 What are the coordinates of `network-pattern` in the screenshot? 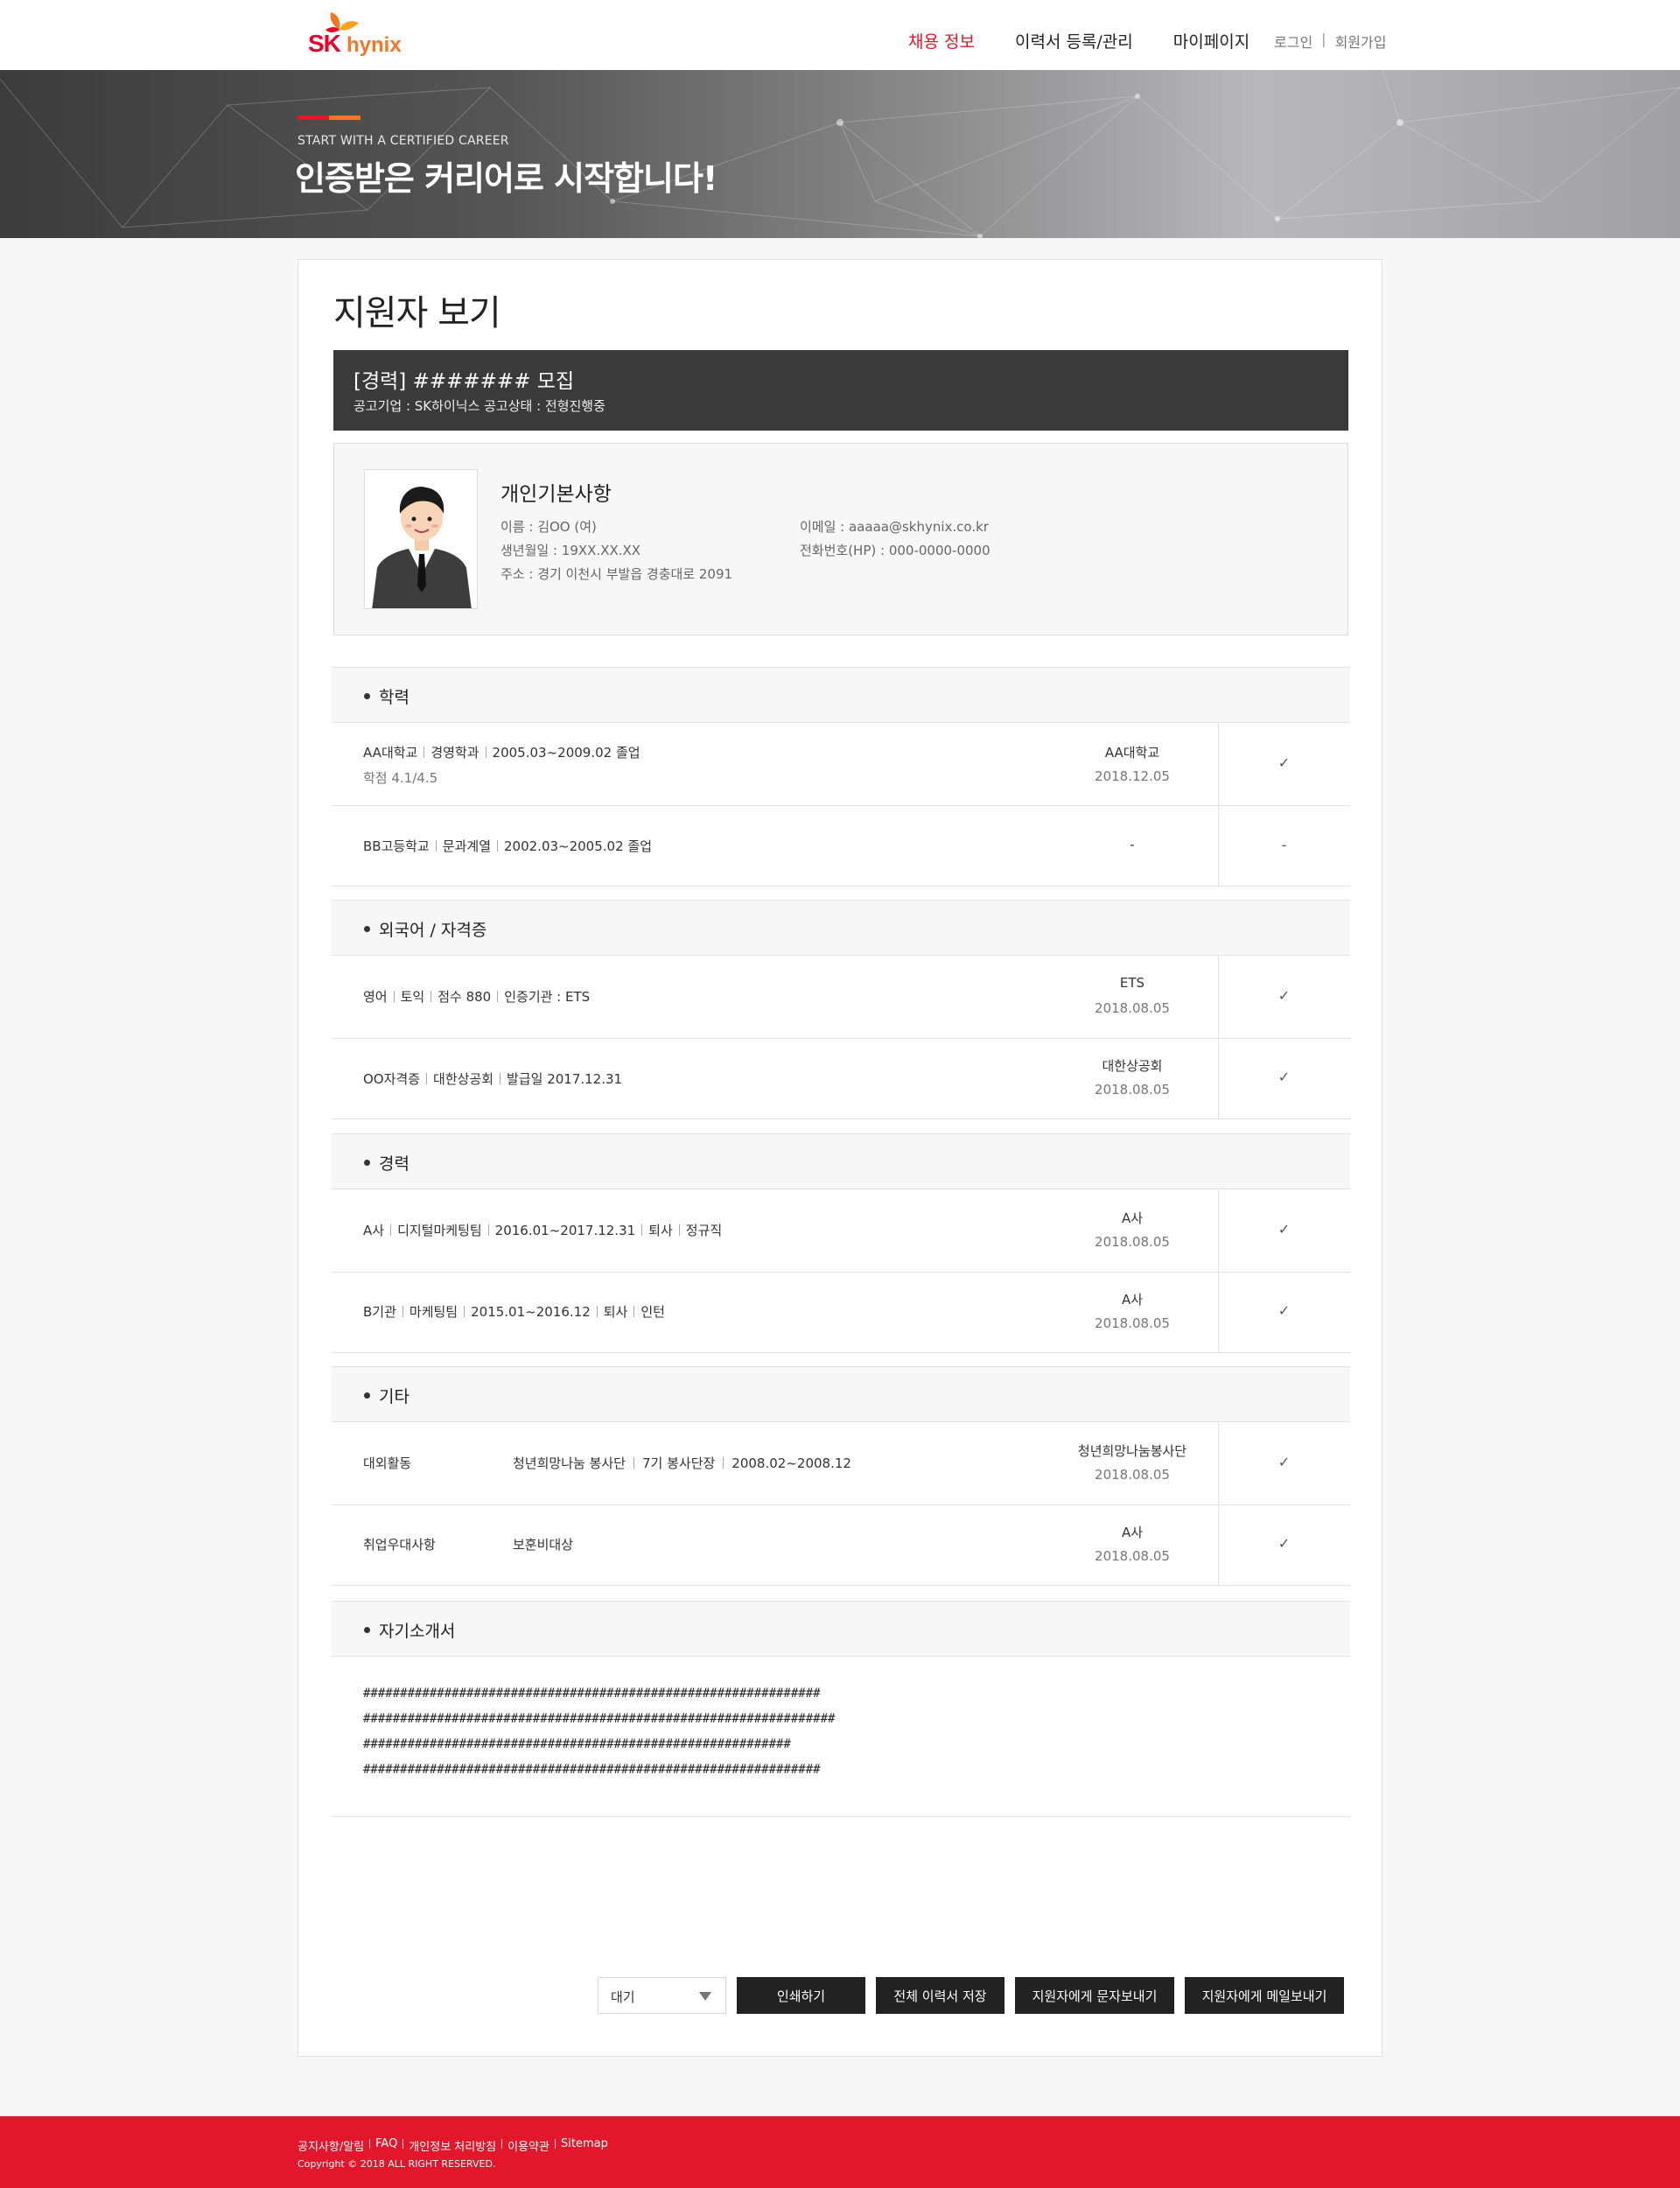 It's located at (840, 154).